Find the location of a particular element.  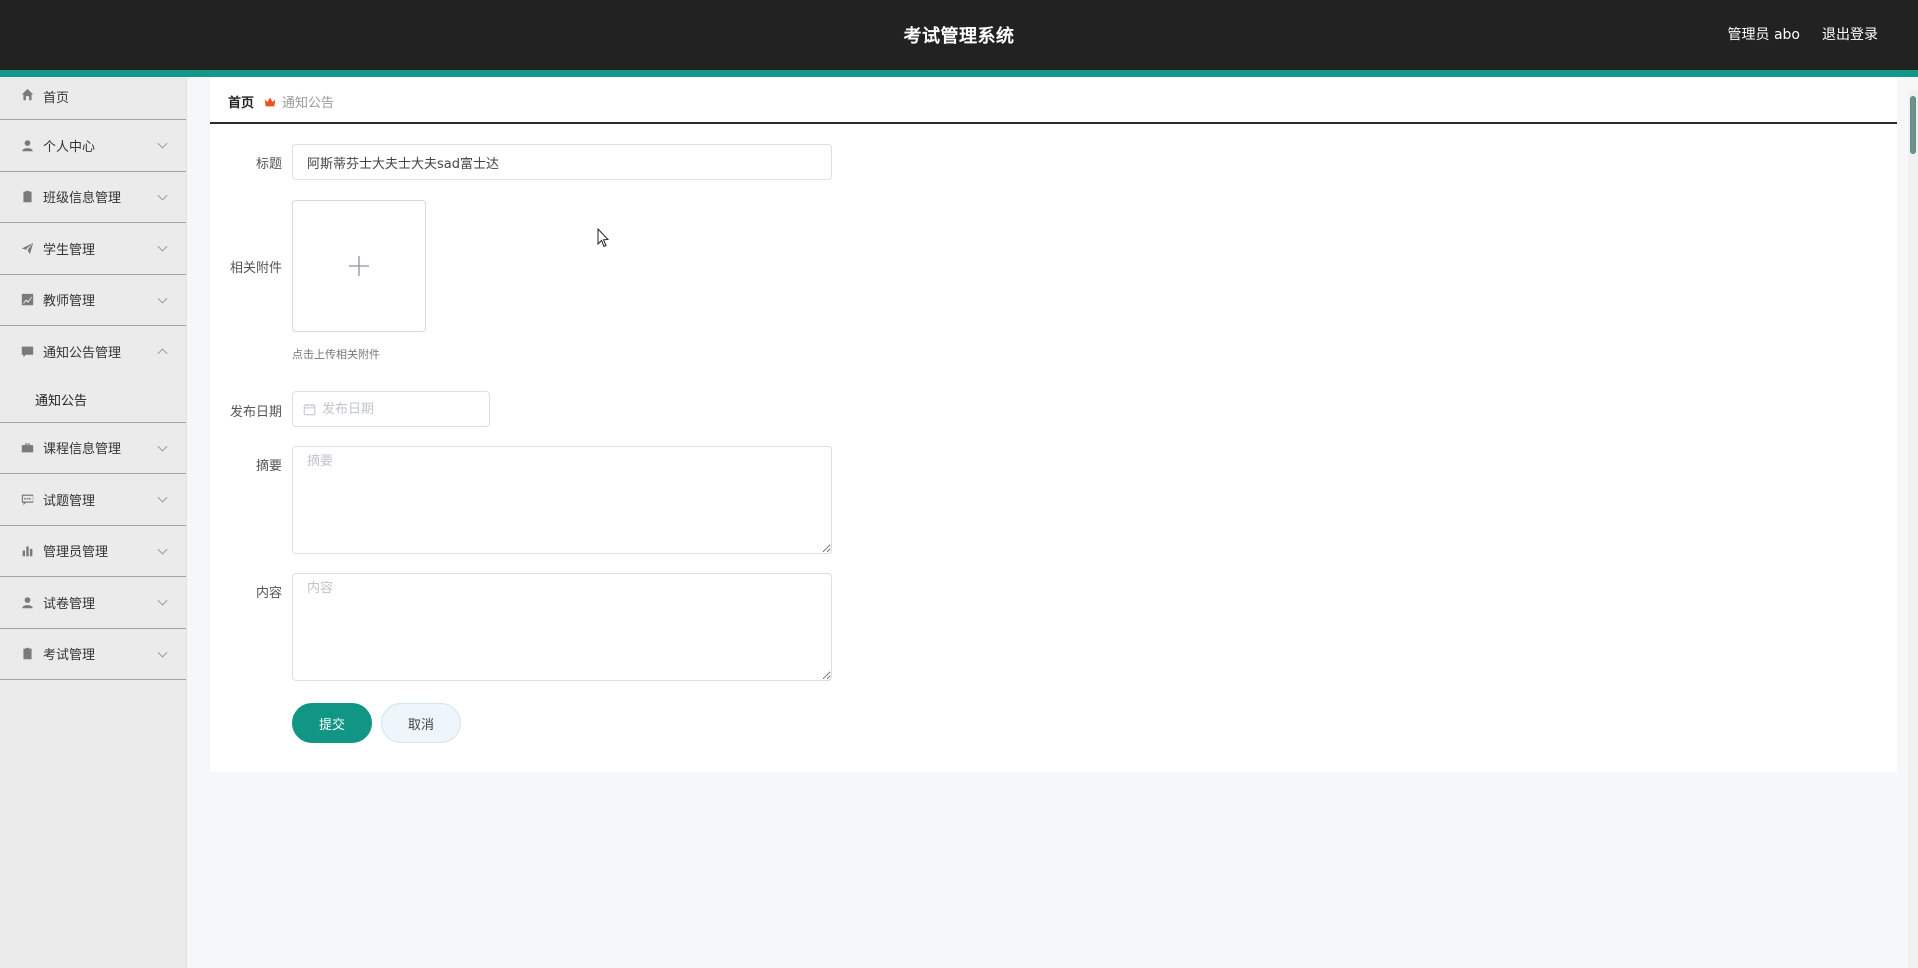

sidebar-item-course-info: 课程信息管理 is located at coordinates (93, 448).